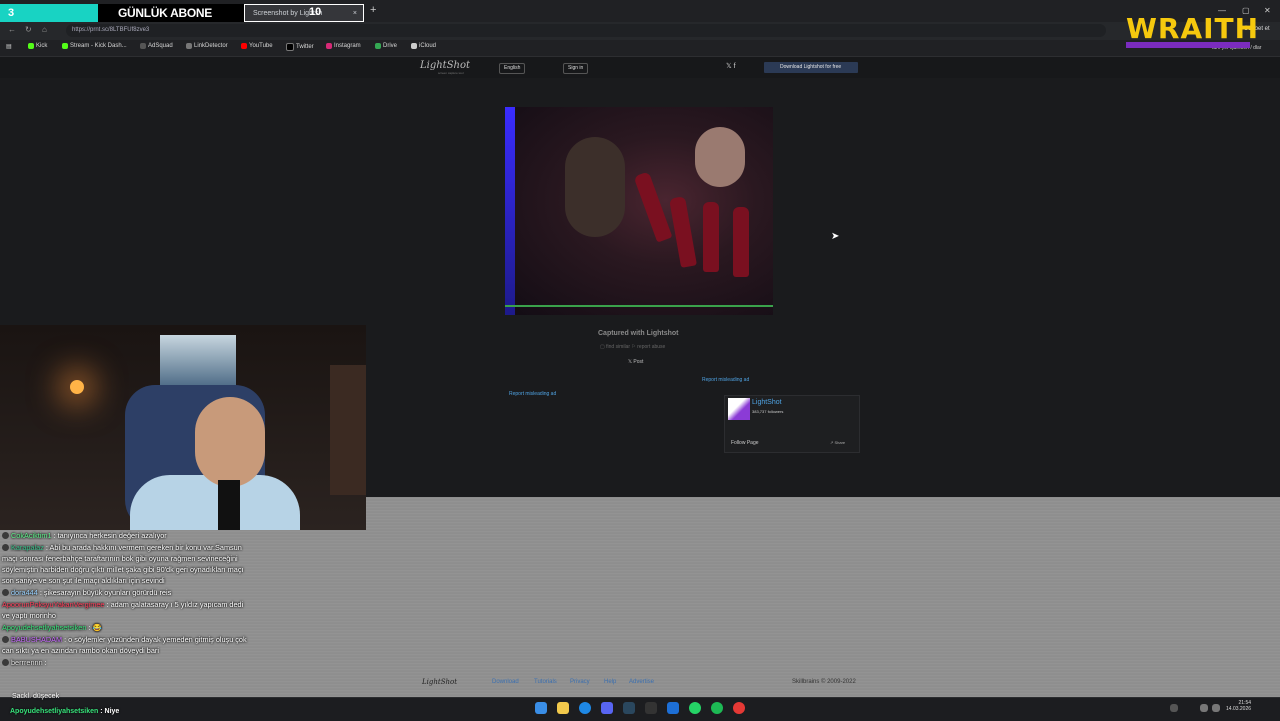 The width and height of the screenshot is (1280, 721). Describe the element at coordinates (1239, 709) in the screenshot. I see `clock-date: 14.03.2026` at that location.